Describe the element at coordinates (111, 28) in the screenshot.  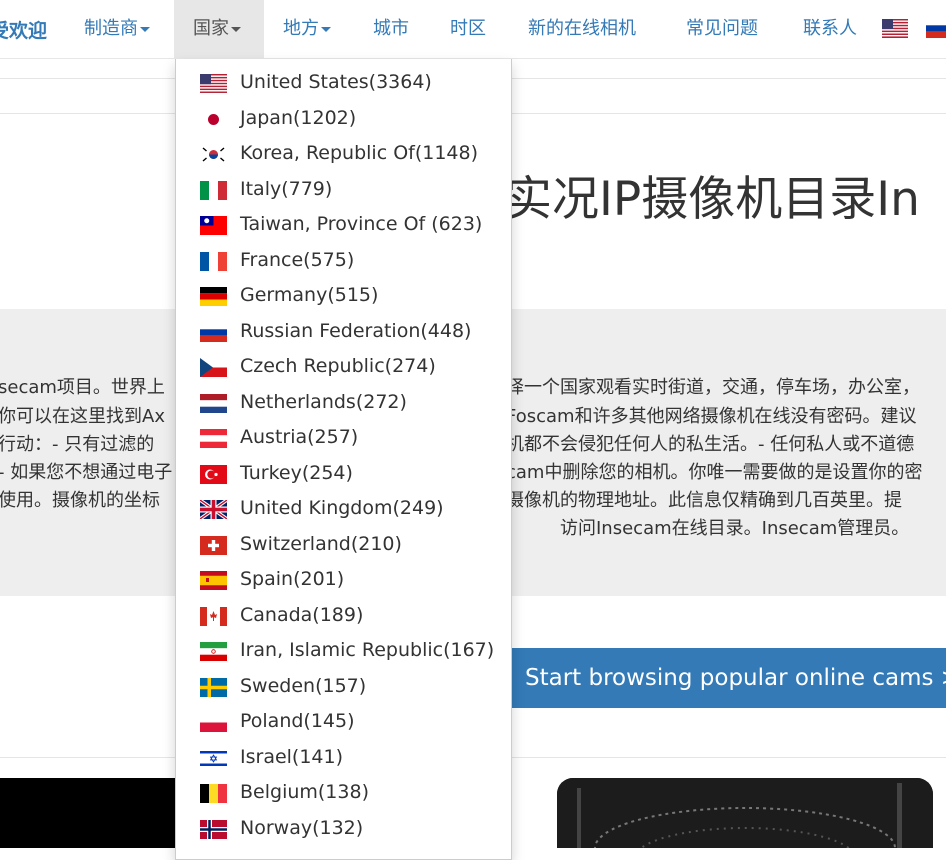
I see `nav-manufacturer-label: 制造商` at that location.